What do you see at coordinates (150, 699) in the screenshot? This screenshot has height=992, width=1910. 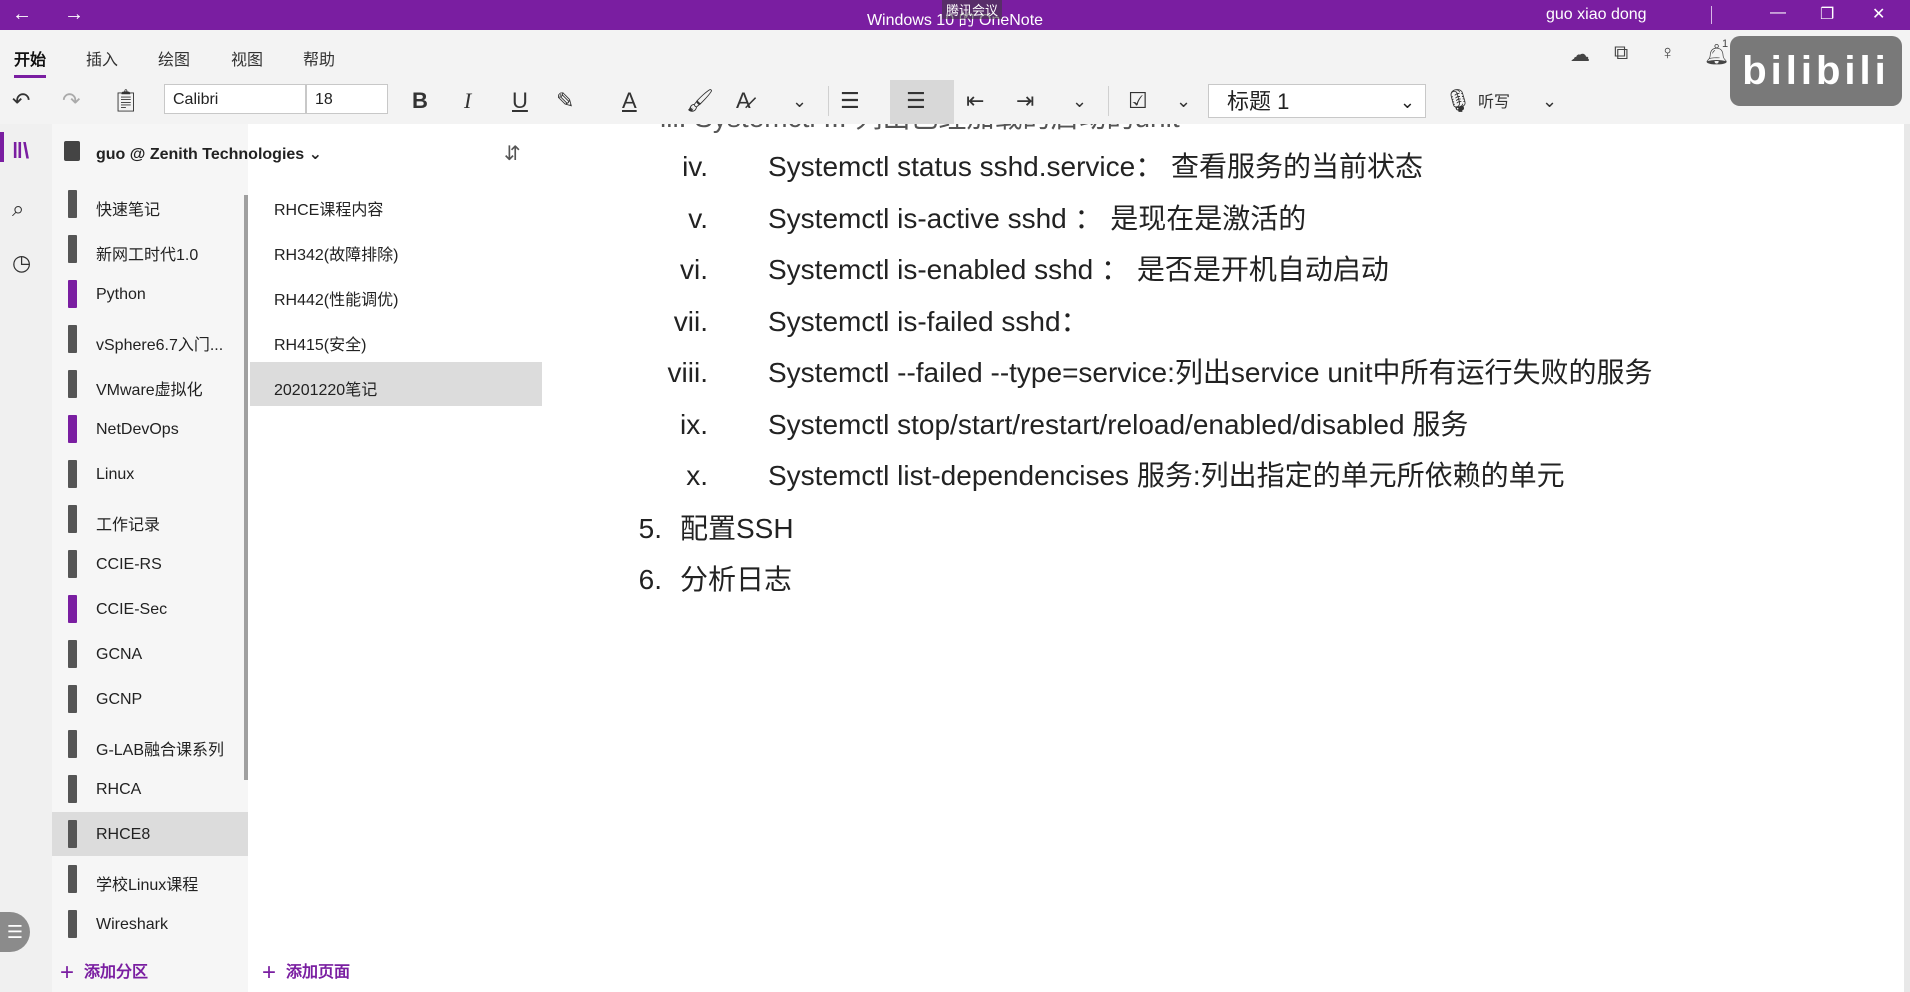 I see `section-item: GCNP` at bounding box center [150, 699].